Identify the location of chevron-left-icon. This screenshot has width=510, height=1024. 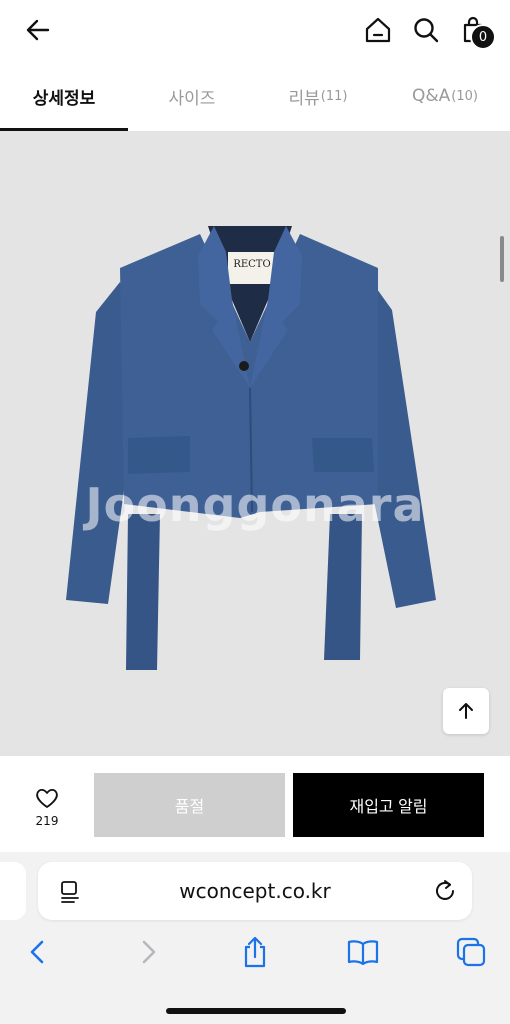
(37, 952).